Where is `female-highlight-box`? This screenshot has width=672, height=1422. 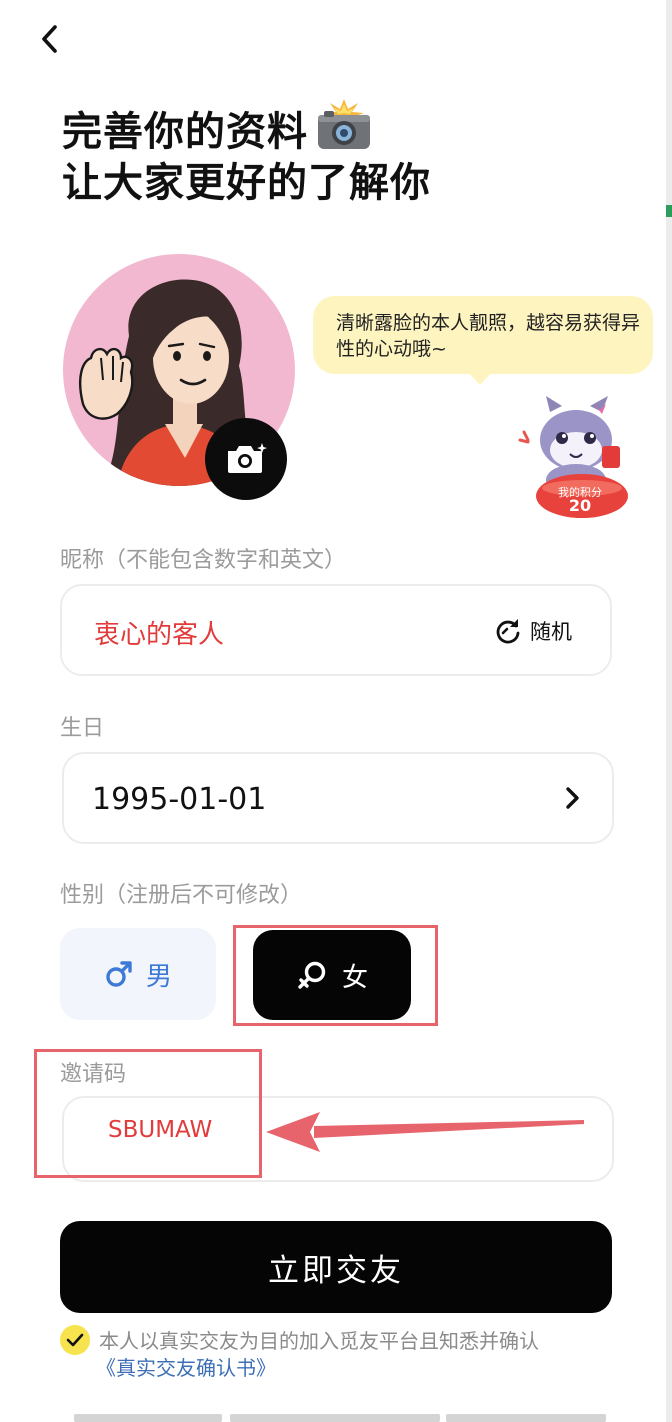
female-highlight-box is located at coordinates (335, 975).